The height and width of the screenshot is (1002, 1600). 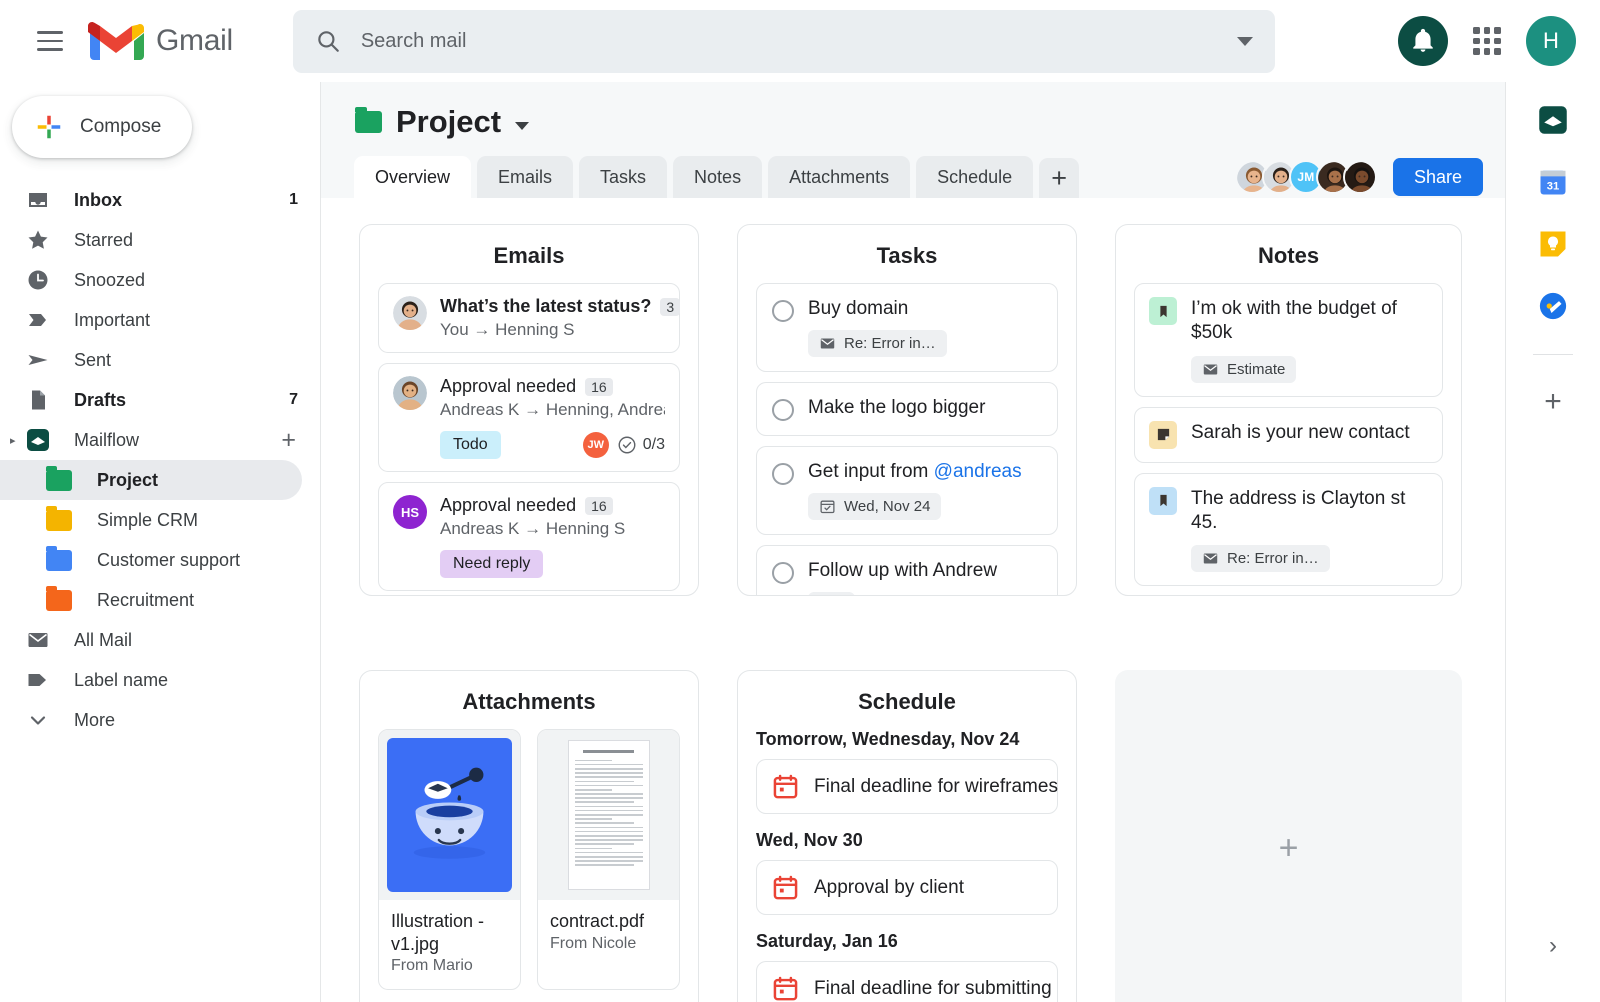 I want to click on tab-schedule: Schedule, so click(x=975, y=177).